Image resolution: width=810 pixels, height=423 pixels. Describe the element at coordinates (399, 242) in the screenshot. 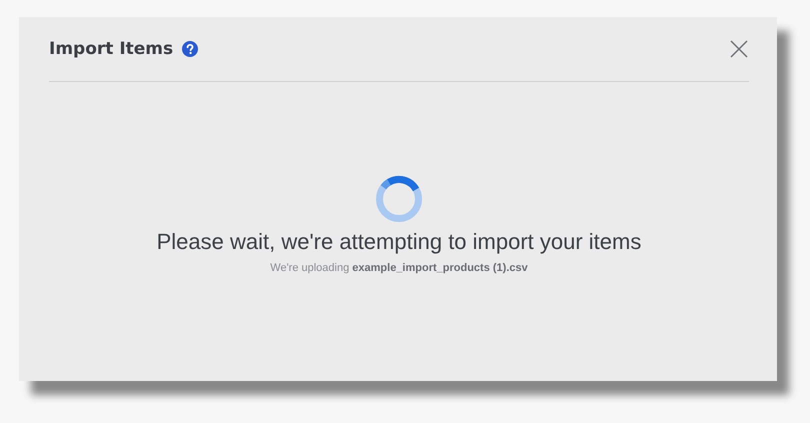

I see `status-heading: Please wait, we're attempting to import your items` at that location.